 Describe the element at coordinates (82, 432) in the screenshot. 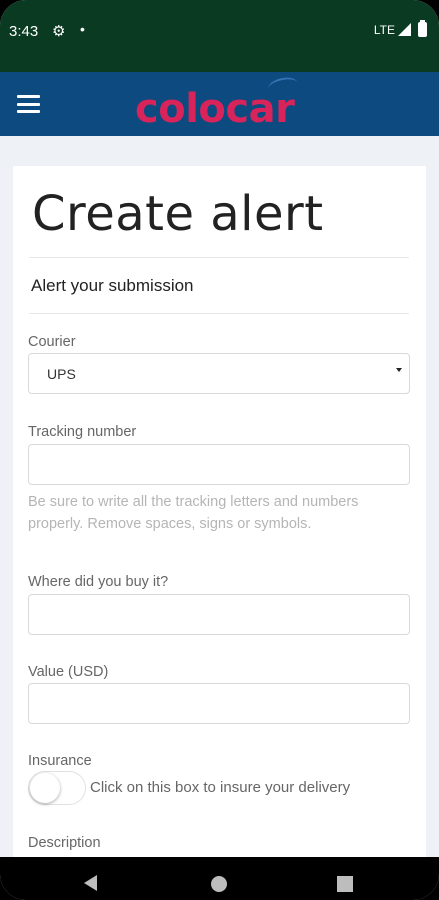

I see `tracking-label: Tracking number` at that location.